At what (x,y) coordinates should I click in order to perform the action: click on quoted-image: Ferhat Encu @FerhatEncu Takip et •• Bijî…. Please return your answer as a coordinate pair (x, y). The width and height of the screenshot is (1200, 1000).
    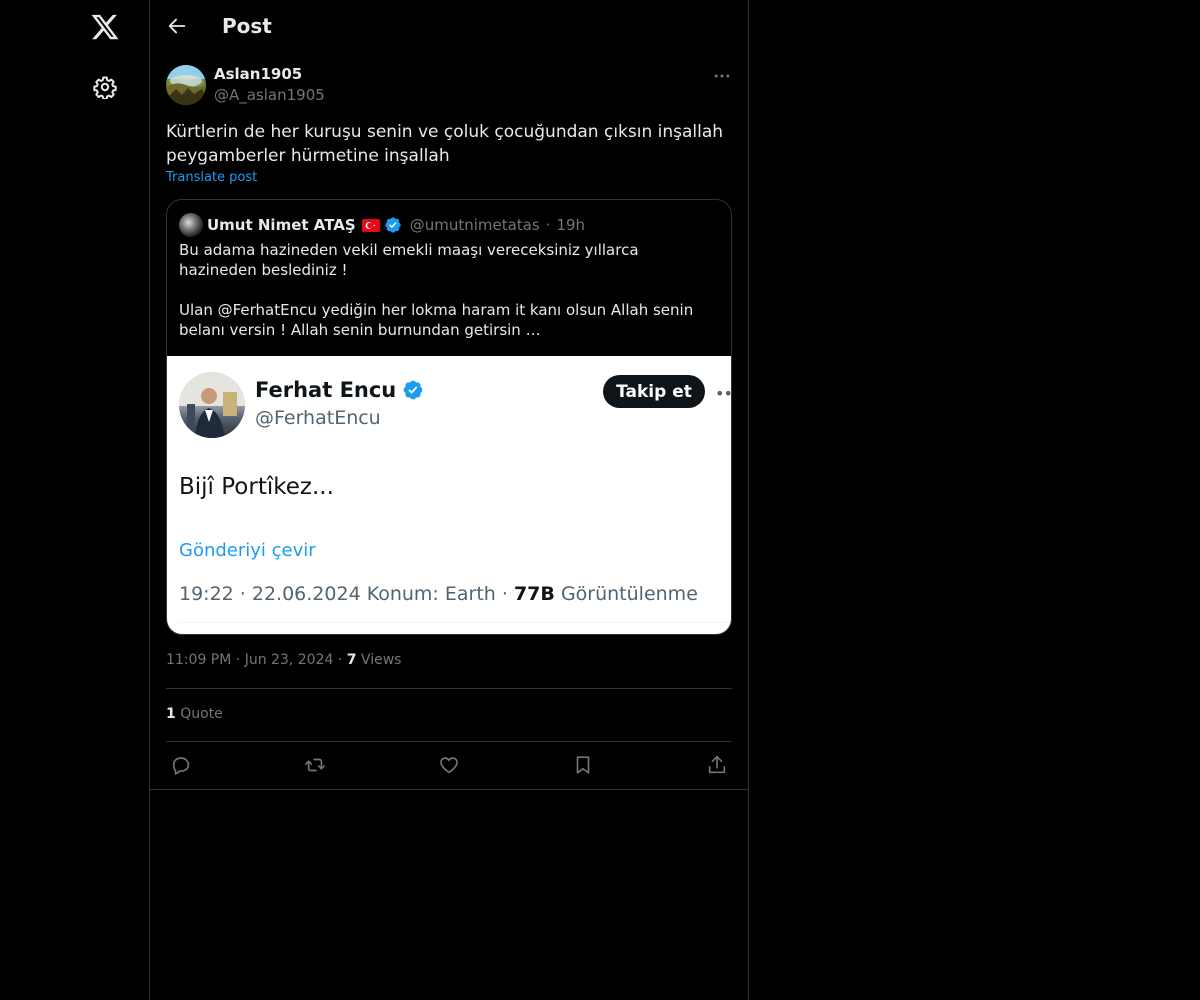
    Looking at the image, I should click on (449, 495).